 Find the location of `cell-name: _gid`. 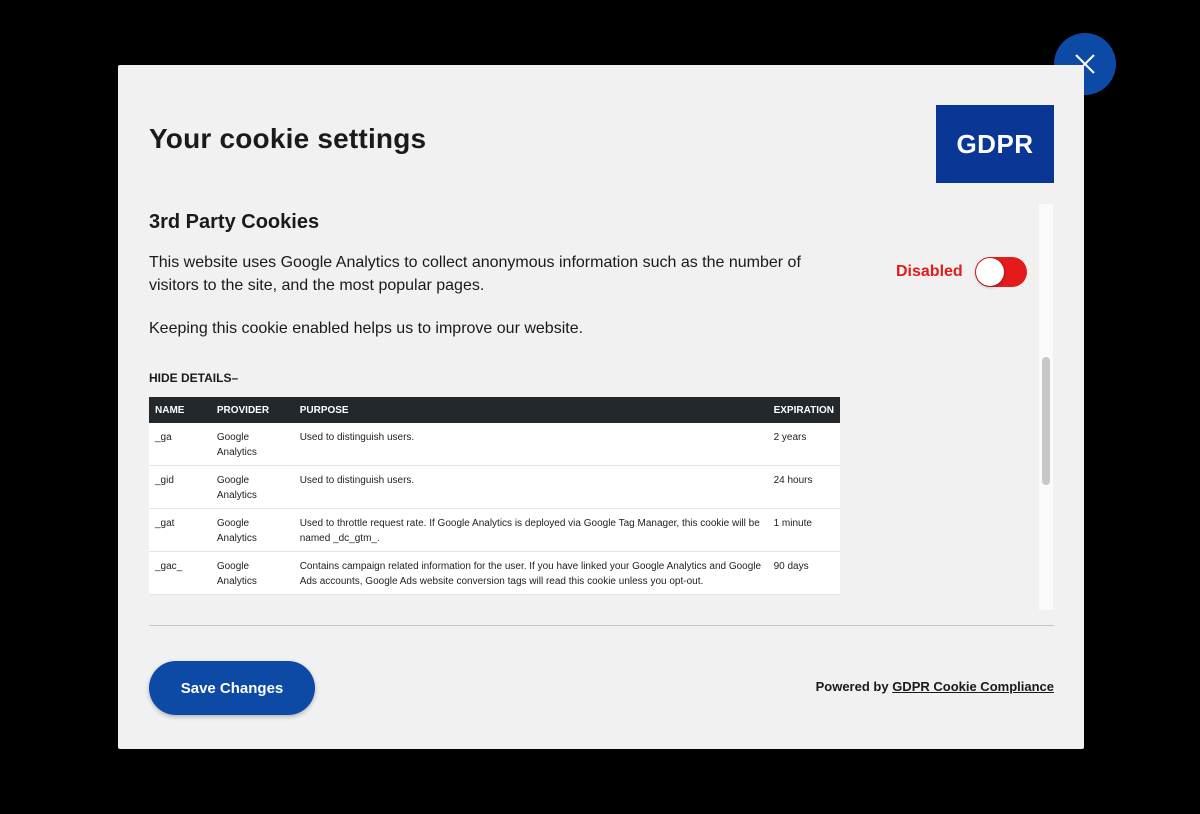

cell-name: _gid is located at coordinates (180, 487).